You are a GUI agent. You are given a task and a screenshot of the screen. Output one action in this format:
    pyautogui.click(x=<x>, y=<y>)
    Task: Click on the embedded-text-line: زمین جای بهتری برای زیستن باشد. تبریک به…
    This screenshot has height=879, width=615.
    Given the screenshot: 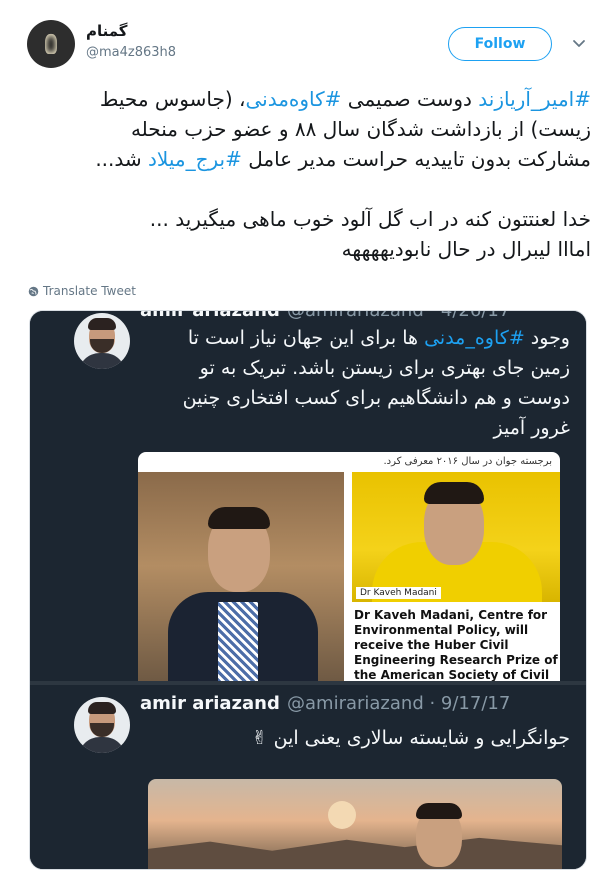 What is the action you would take?
    pyautogui.click(x=350, y=368)
    